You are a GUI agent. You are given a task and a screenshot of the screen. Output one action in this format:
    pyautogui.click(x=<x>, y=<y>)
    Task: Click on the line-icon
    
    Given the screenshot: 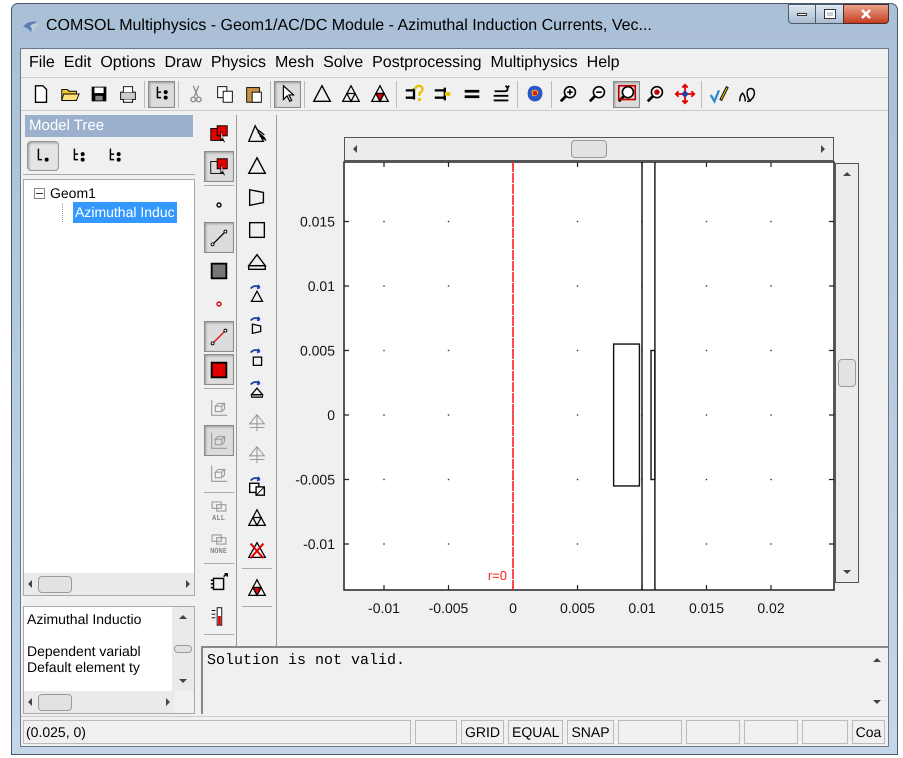 What is the action you would take?
    pyautogui.click(x=219, y=237)
    